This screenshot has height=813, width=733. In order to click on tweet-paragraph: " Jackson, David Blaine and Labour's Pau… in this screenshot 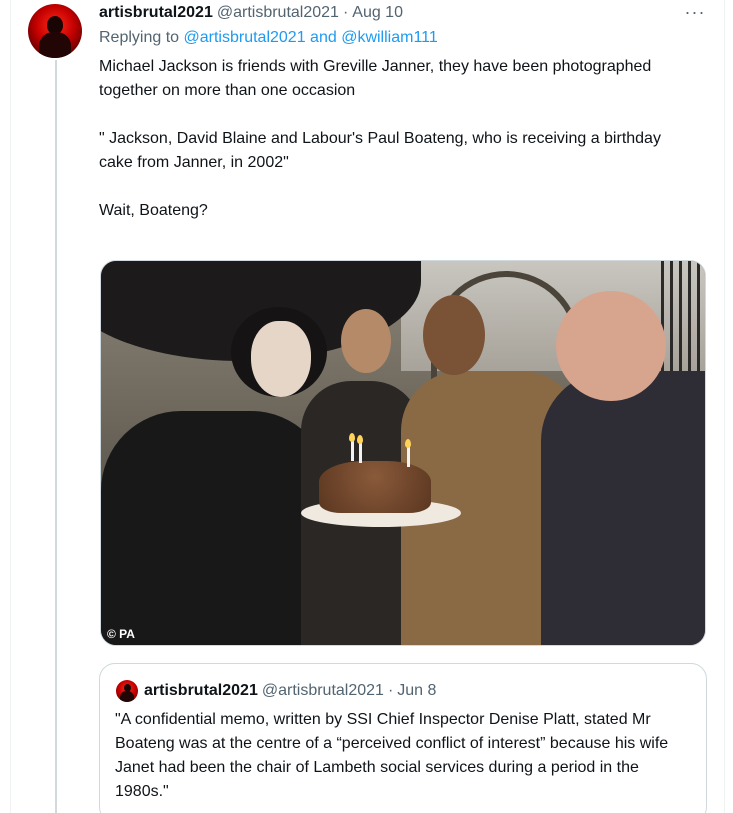, I will do `click(380, 150)`.